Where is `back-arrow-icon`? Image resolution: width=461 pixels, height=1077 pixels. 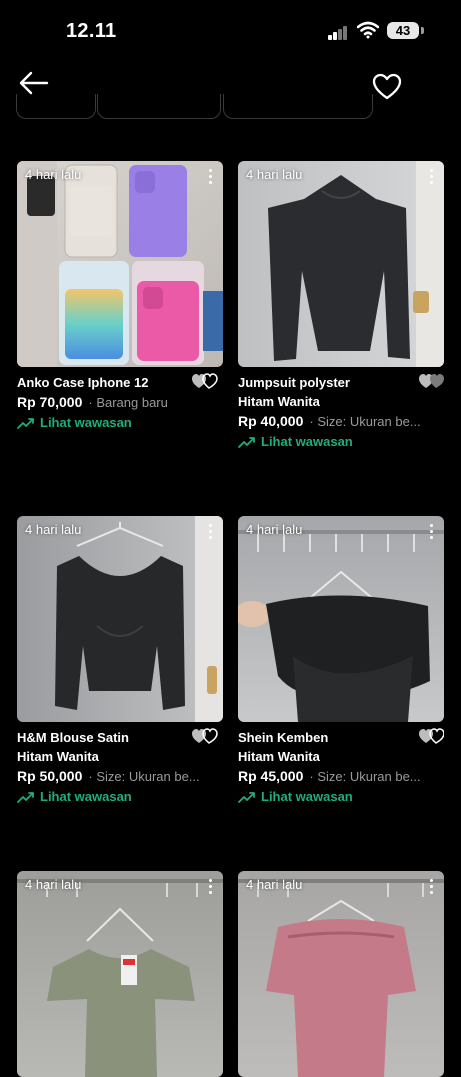
back-arrow-icon is located at coordinates (34, 83).